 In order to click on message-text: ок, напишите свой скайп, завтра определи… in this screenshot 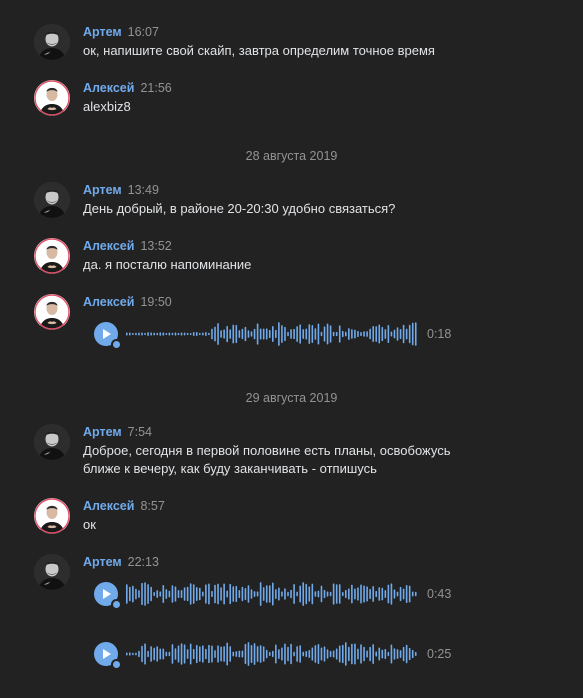, I will do `click(259, 50)`.